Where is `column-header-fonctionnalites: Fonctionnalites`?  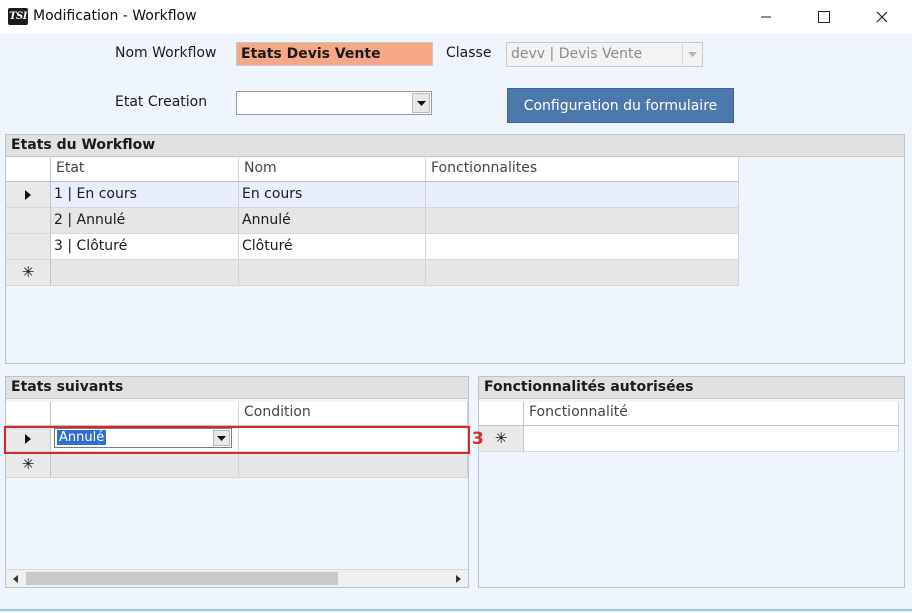
column-header-fonctionnalites: Fonctionnalites is located at coordinates (582, 170).